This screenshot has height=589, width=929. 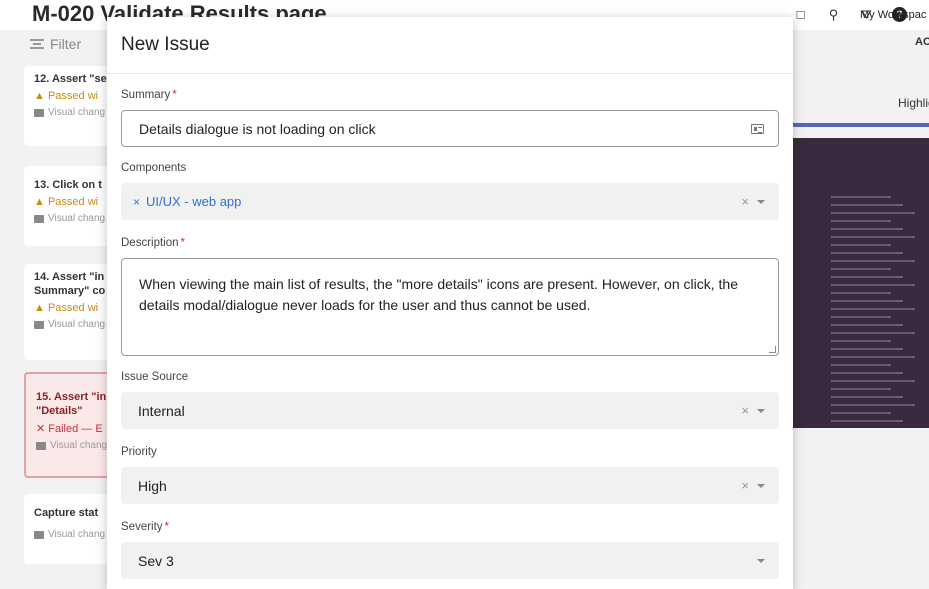 I want to click on issue-source-label: Issue Source, so click(x=155, y=377).